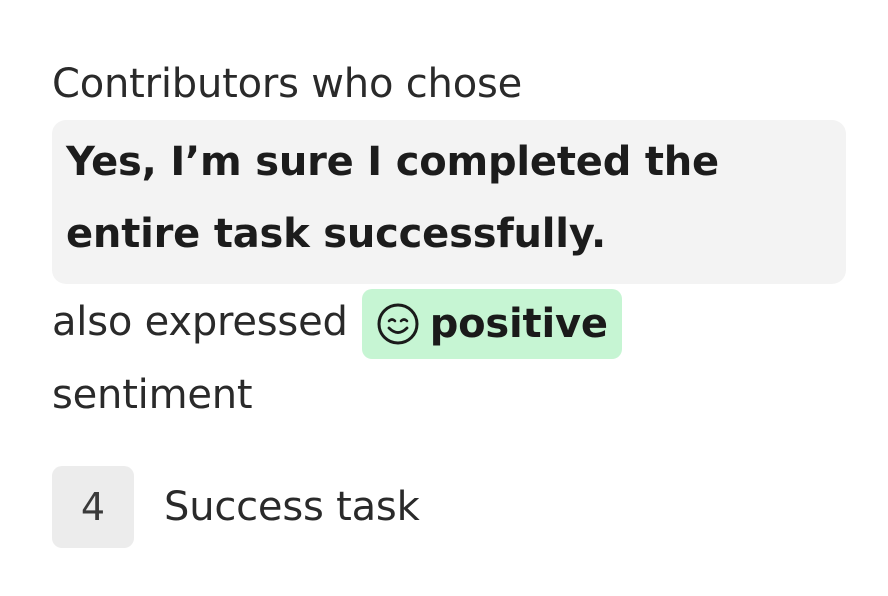 Image resolution: width=888 pixels, height=596 pixels. Describe the element at coordinates (152, 395) in the screenshot. I see `sentiment-suffix: sentiment` at that location.